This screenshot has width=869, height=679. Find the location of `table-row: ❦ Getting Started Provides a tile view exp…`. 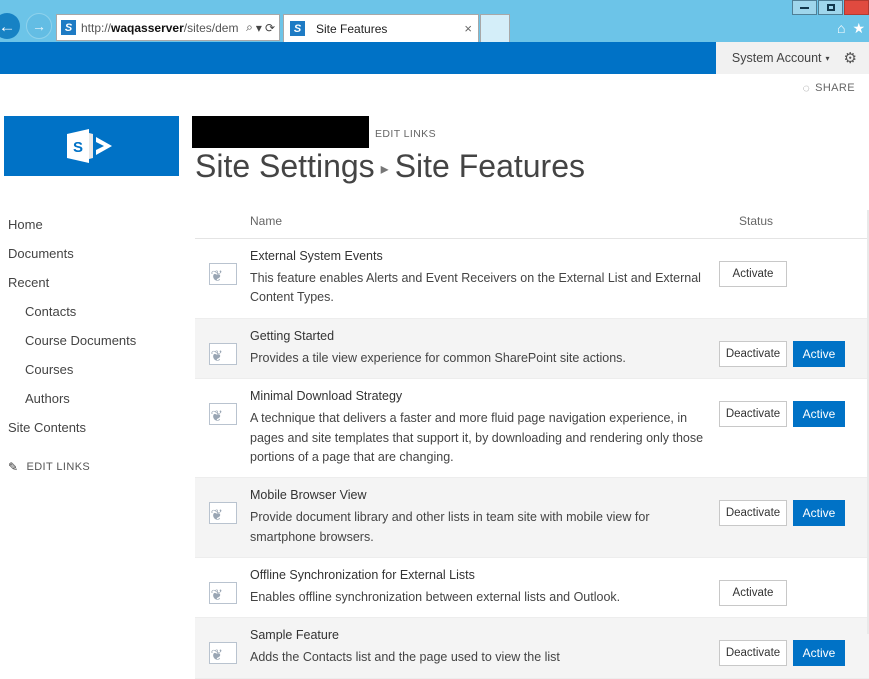

table-row: ❦ Getting Started Provides a tile view exp… is located at coordinates (532, 349).